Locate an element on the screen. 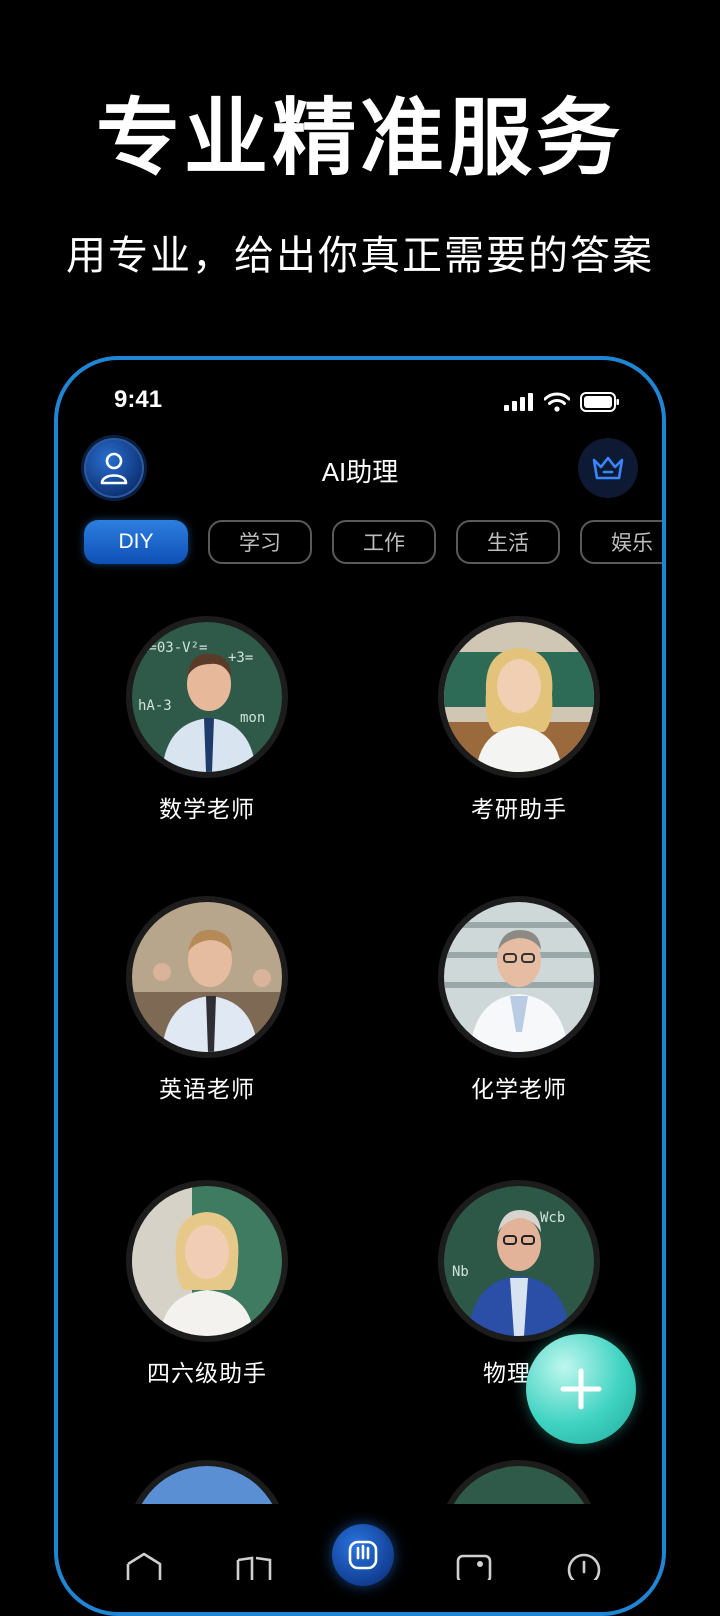 The width and height of the screenshot is (720, 1616). tab-life: 生活 is located at coordinates (508, 542).